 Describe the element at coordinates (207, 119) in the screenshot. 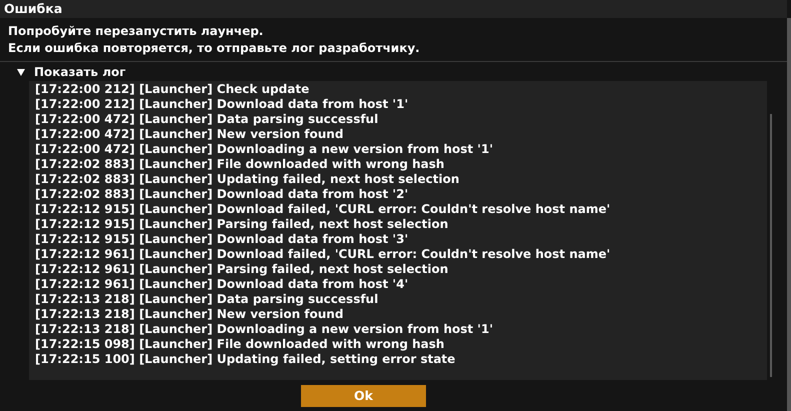

I see `log-line: [17:22:00 472] [Launcher] Data parsing successful` at that location.